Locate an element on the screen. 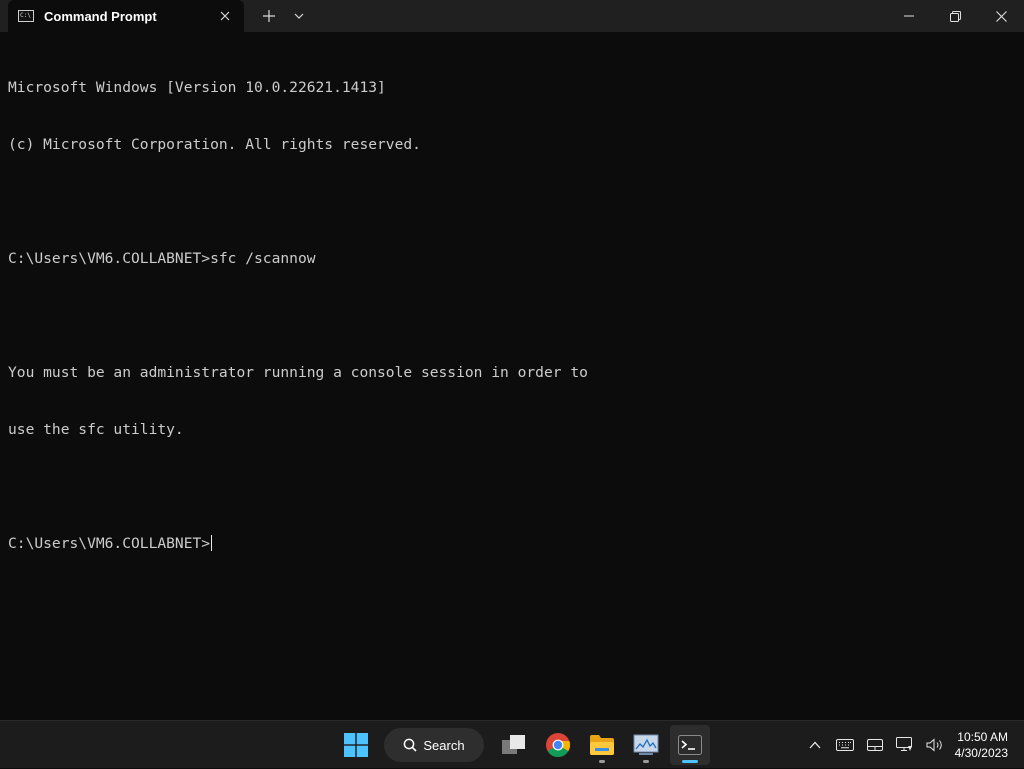 The image size is (1024, 769). clock-date: 4/30/2023 is located at coordinates (979, 753).